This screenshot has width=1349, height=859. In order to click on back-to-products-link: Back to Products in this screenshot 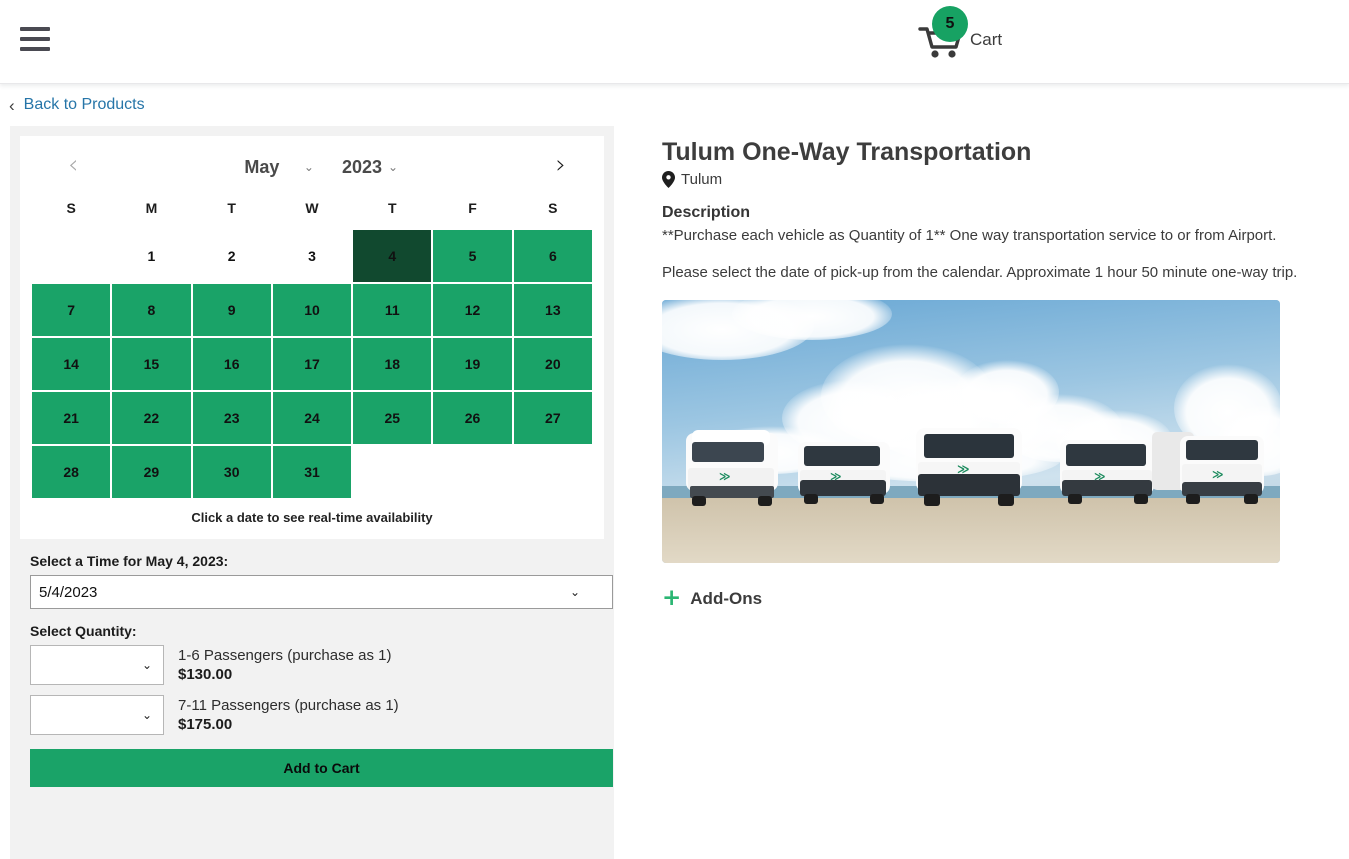, I will do `click(84, 105)`.